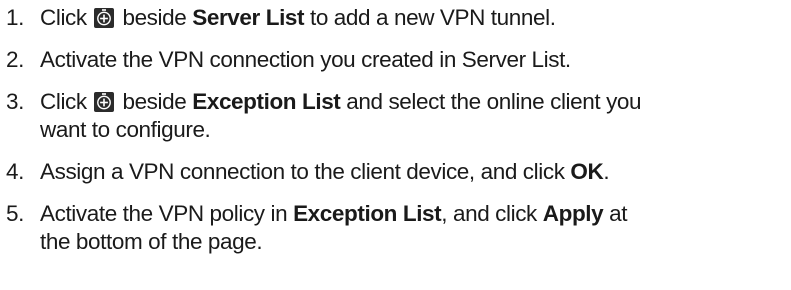  I want to click on step-text-part: ., so click(606, 171).